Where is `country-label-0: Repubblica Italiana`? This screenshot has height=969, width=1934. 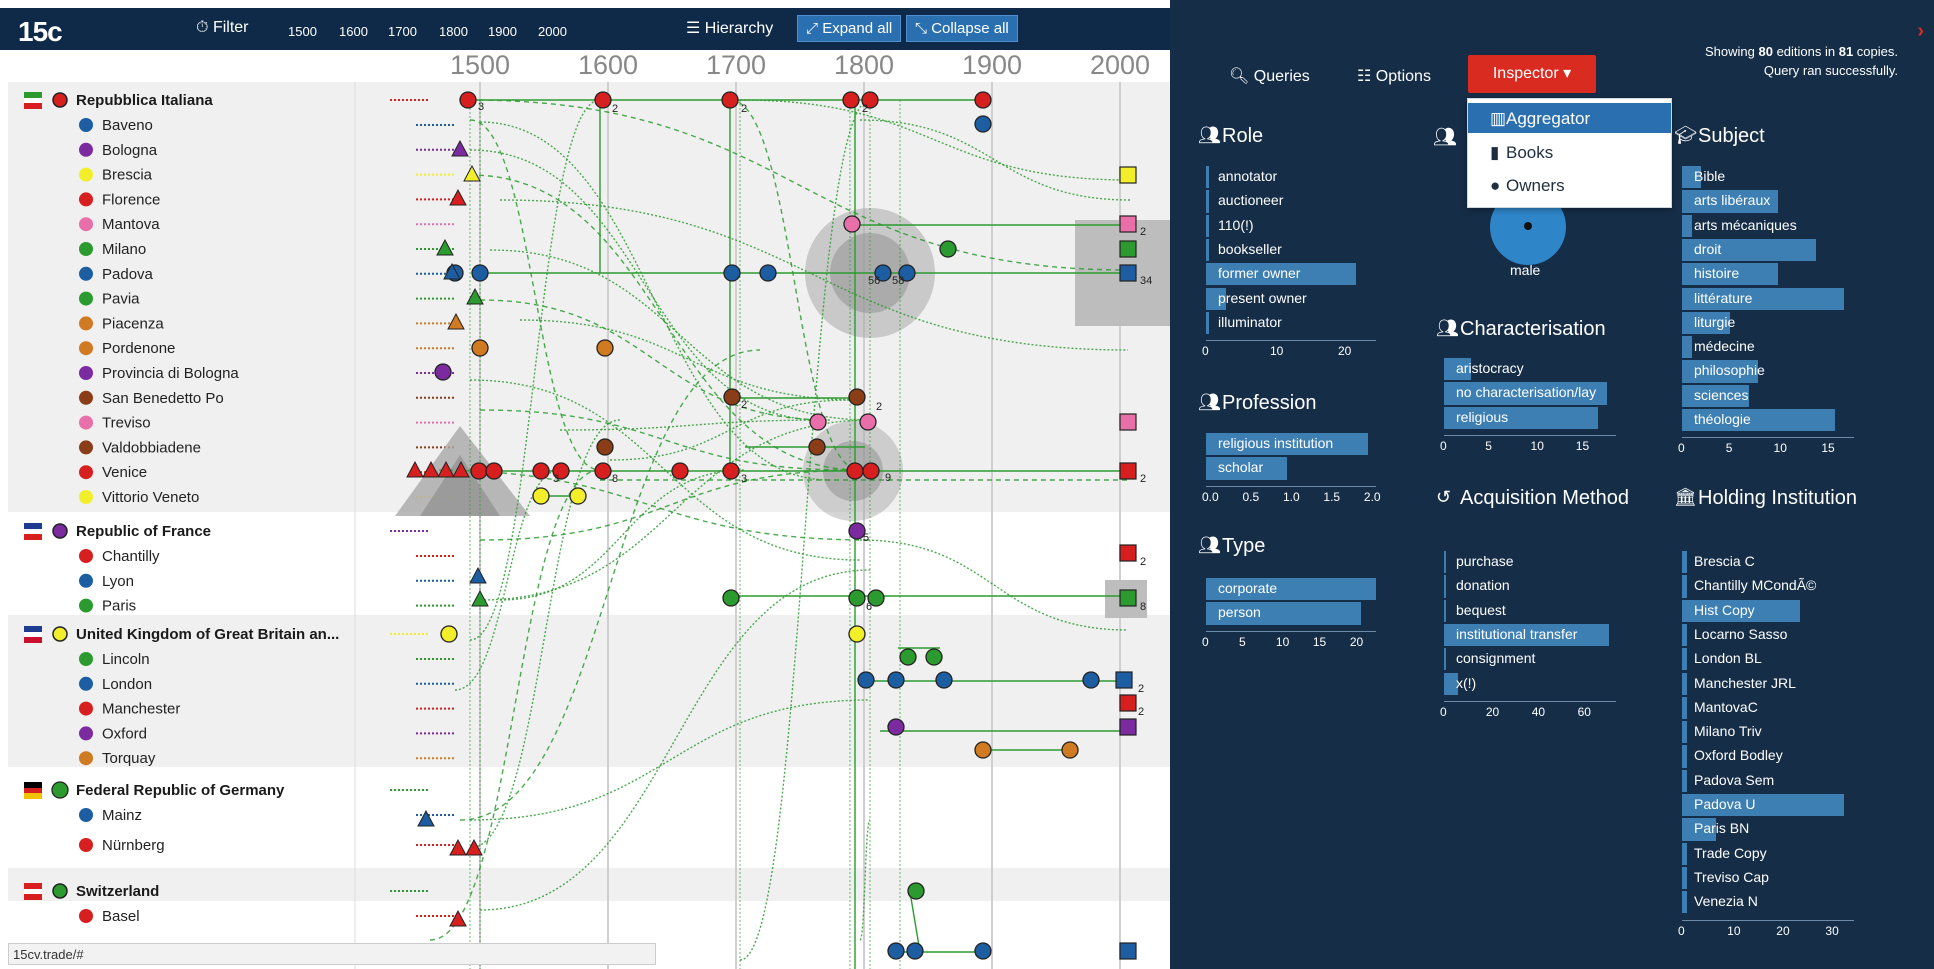 country-label-0: Repubblica Italiana is located at coordinates (144, 100).